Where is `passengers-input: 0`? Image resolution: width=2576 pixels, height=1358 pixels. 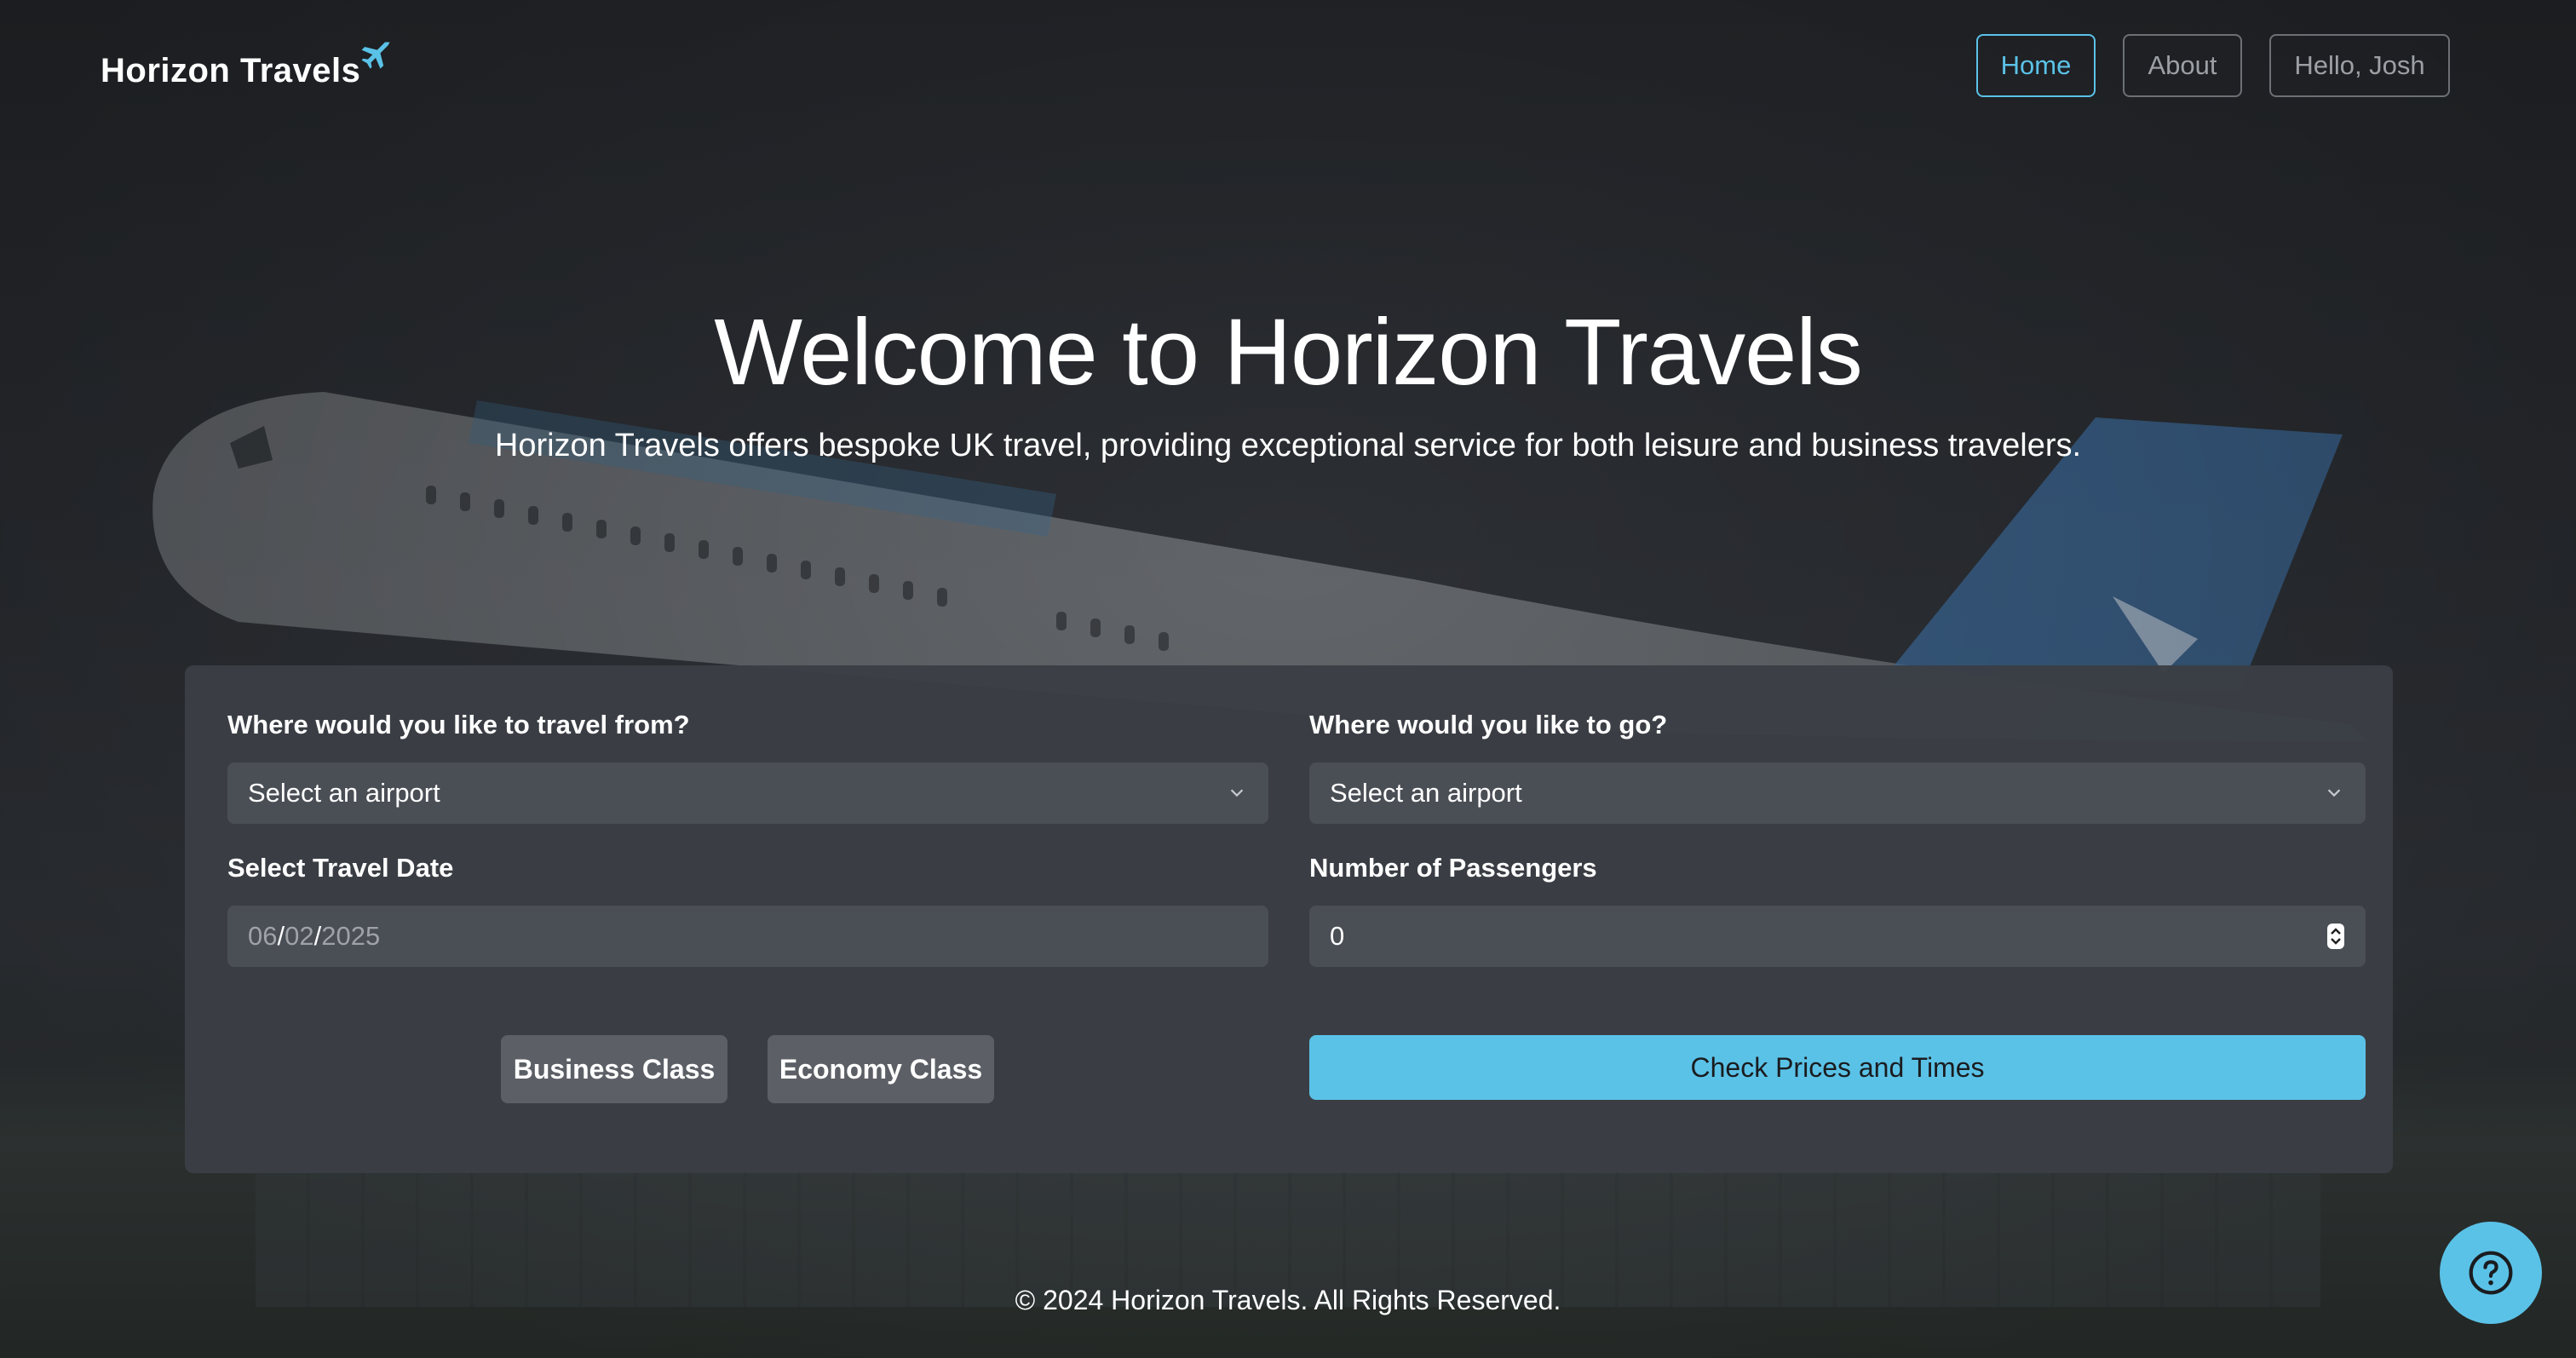 passengers-input: 0 is located at coordinates (1838, 936).